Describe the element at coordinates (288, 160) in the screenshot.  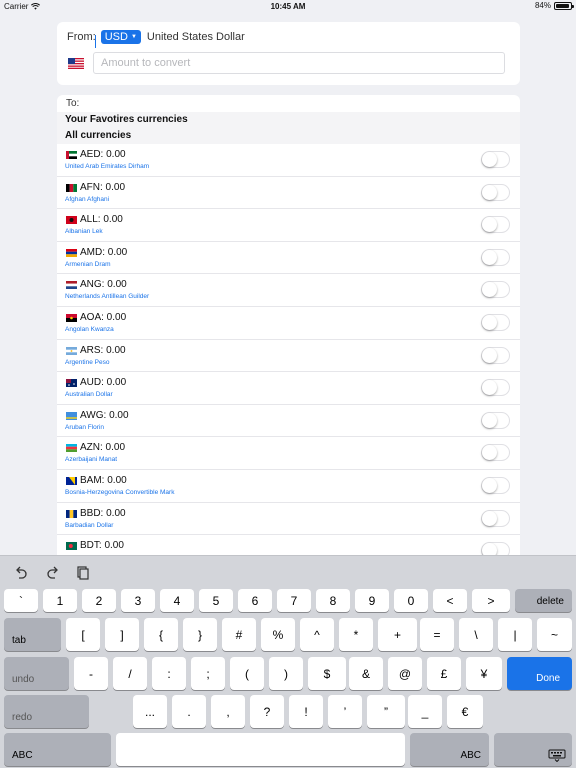
I see `currency-row-aed: AED: 0.00 United Arab Emirates Dirham` at that location.